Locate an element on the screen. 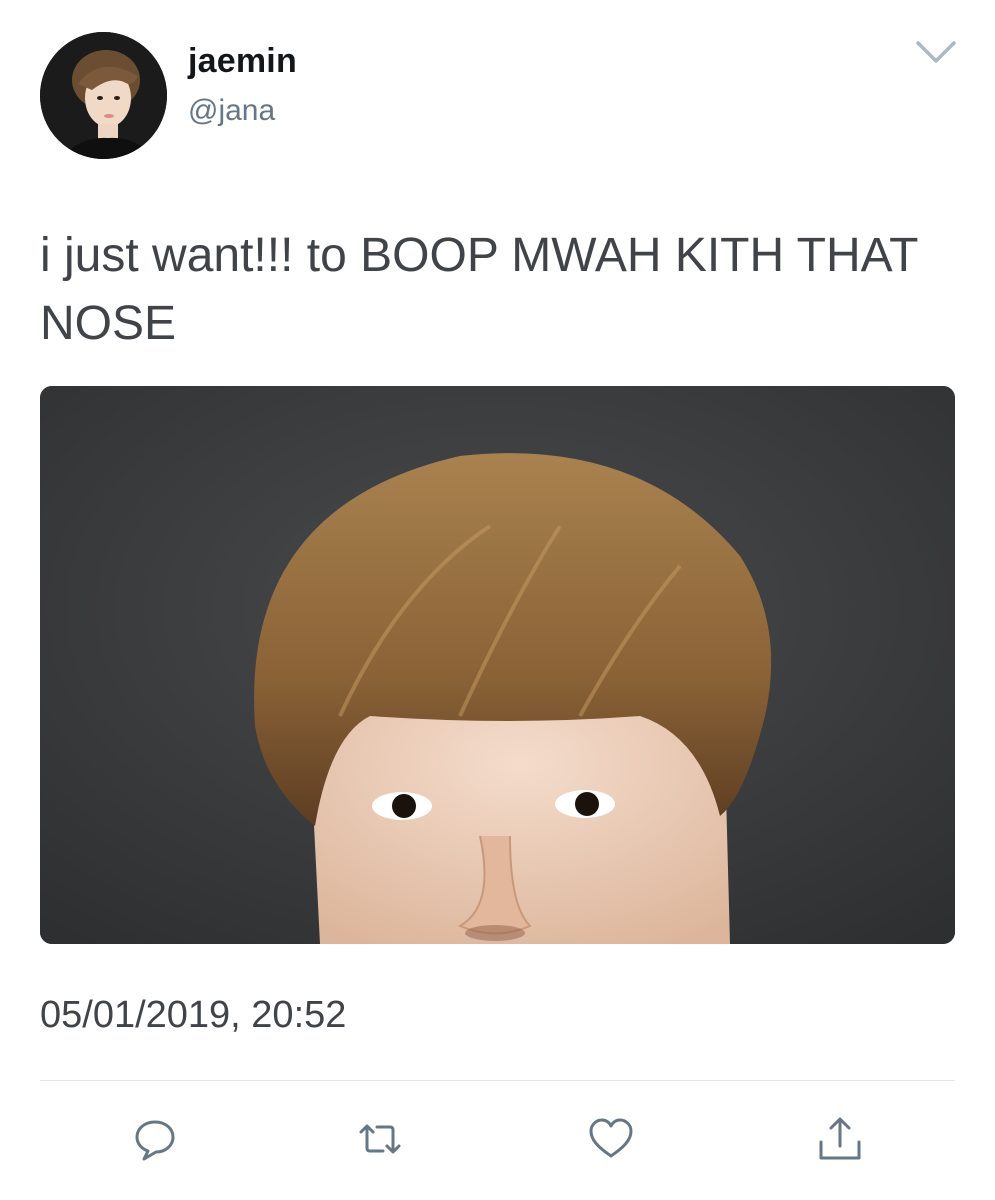 This screenshot has height=1200, width=995. share-icon is located at coordinates (840, 1139).